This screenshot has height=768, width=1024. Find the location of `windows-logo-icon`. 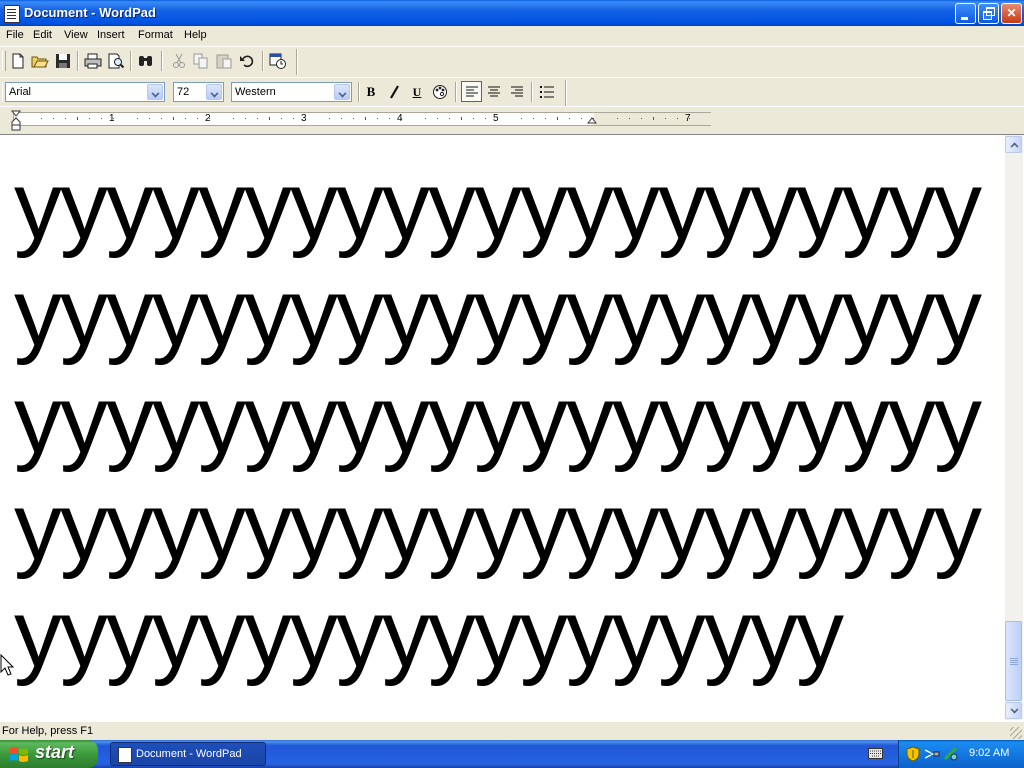

windows-logo-icon is located at coordinates (19, 754).